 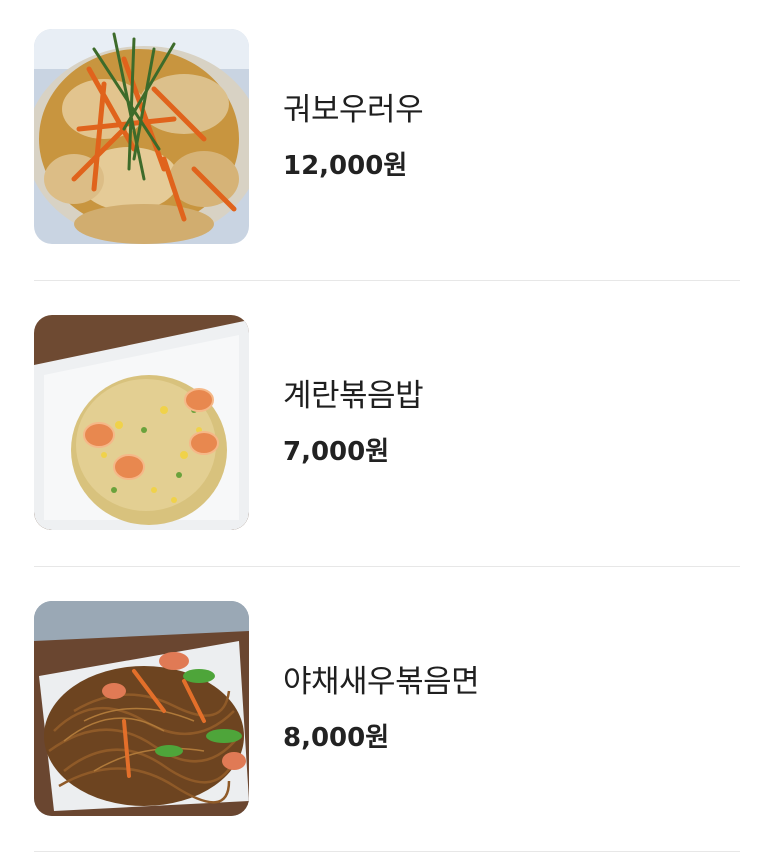 What do you see at coordinates (141, 136) in the screenshot?
I see `crispy-pork-dish-photo` at bounding box center [141, 136].